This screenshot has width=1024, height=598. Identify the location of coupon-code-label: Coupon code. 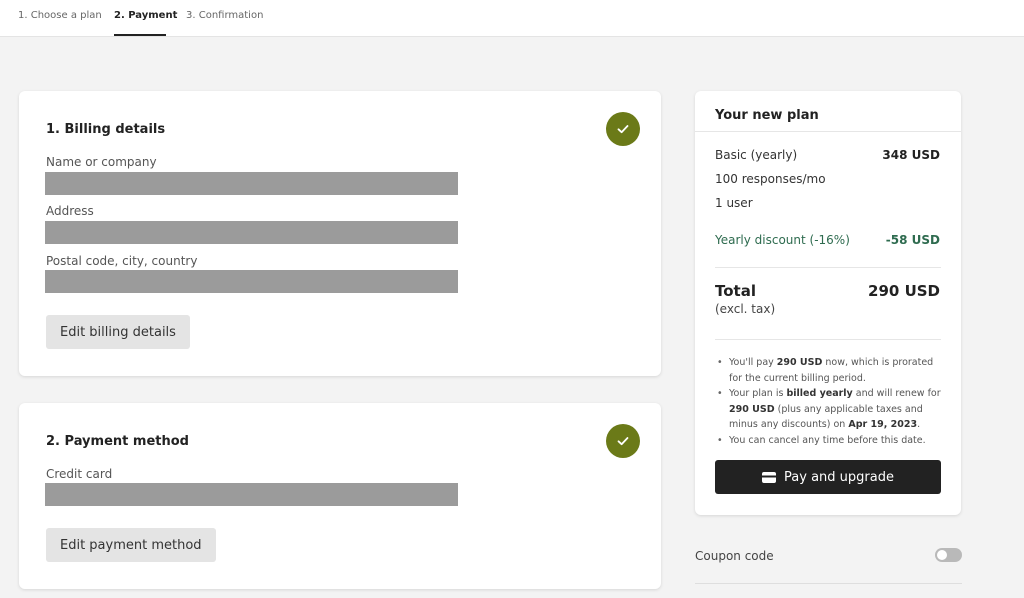
(734, 556).